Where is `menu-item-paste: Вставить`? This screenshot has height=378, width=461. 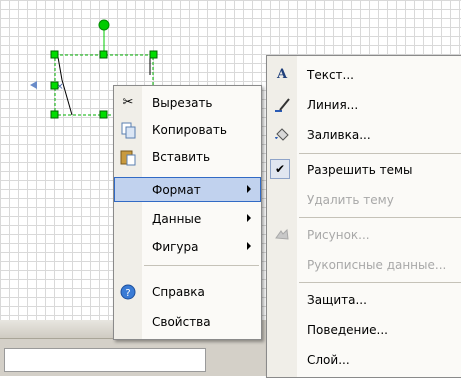
menu-item-paste: Вставить is located at coordinates (187, 156).